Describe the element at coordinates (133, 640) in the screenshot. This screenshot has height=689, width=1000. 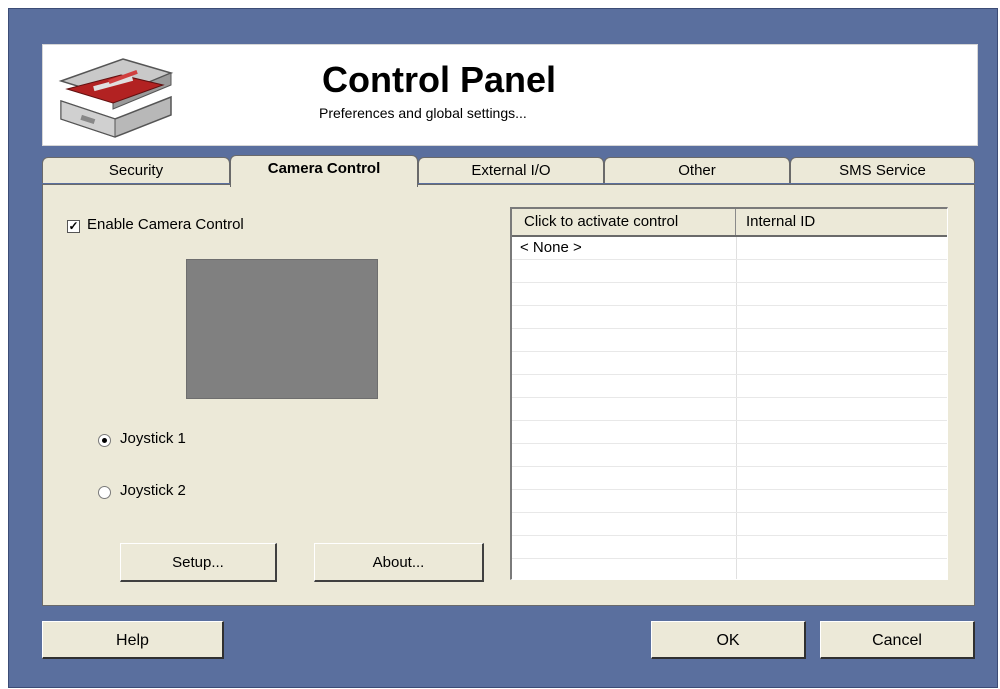
I see `help-button: Help` at that location.